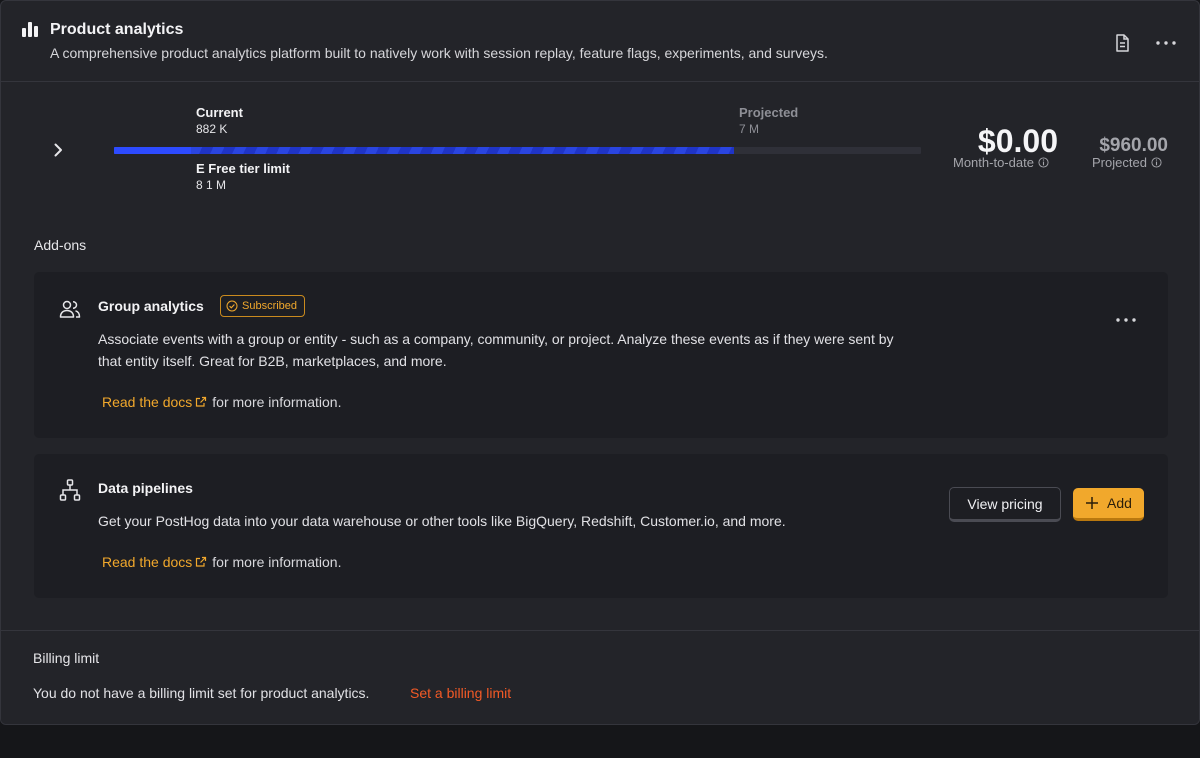  Describe the element at coordinates (749, 129) in the screenshot. I see `projected-value: 7 M` at that location.